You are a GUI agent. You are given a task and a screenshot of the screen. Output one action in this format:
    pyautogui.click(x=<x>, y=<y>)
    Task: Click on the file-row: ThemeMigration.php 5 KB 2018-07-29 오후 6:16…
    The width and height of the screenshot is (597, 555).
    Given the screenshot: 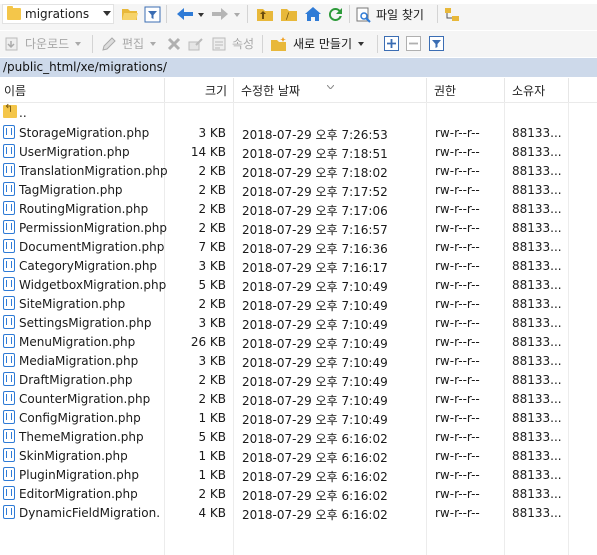 What is the action you would take?
    pyautogui.click(x=298, y=436)
    